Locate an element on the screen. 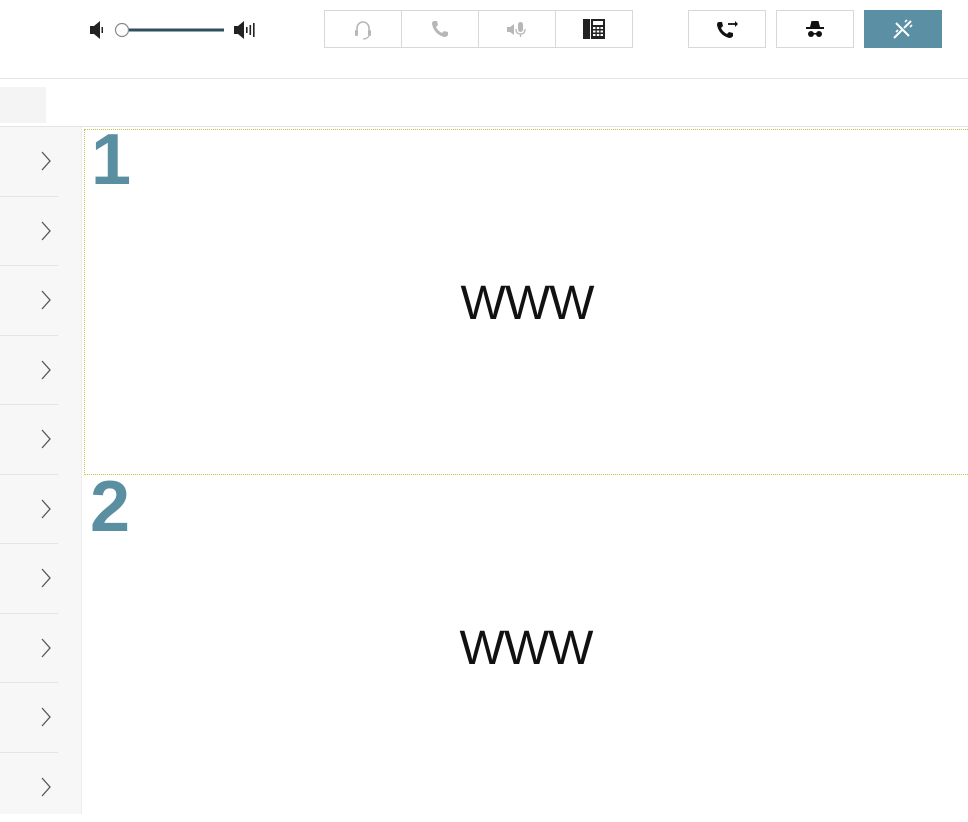 The width and height of the screenshot is (968, 822). headset-button is located at coordinates (363, 29).